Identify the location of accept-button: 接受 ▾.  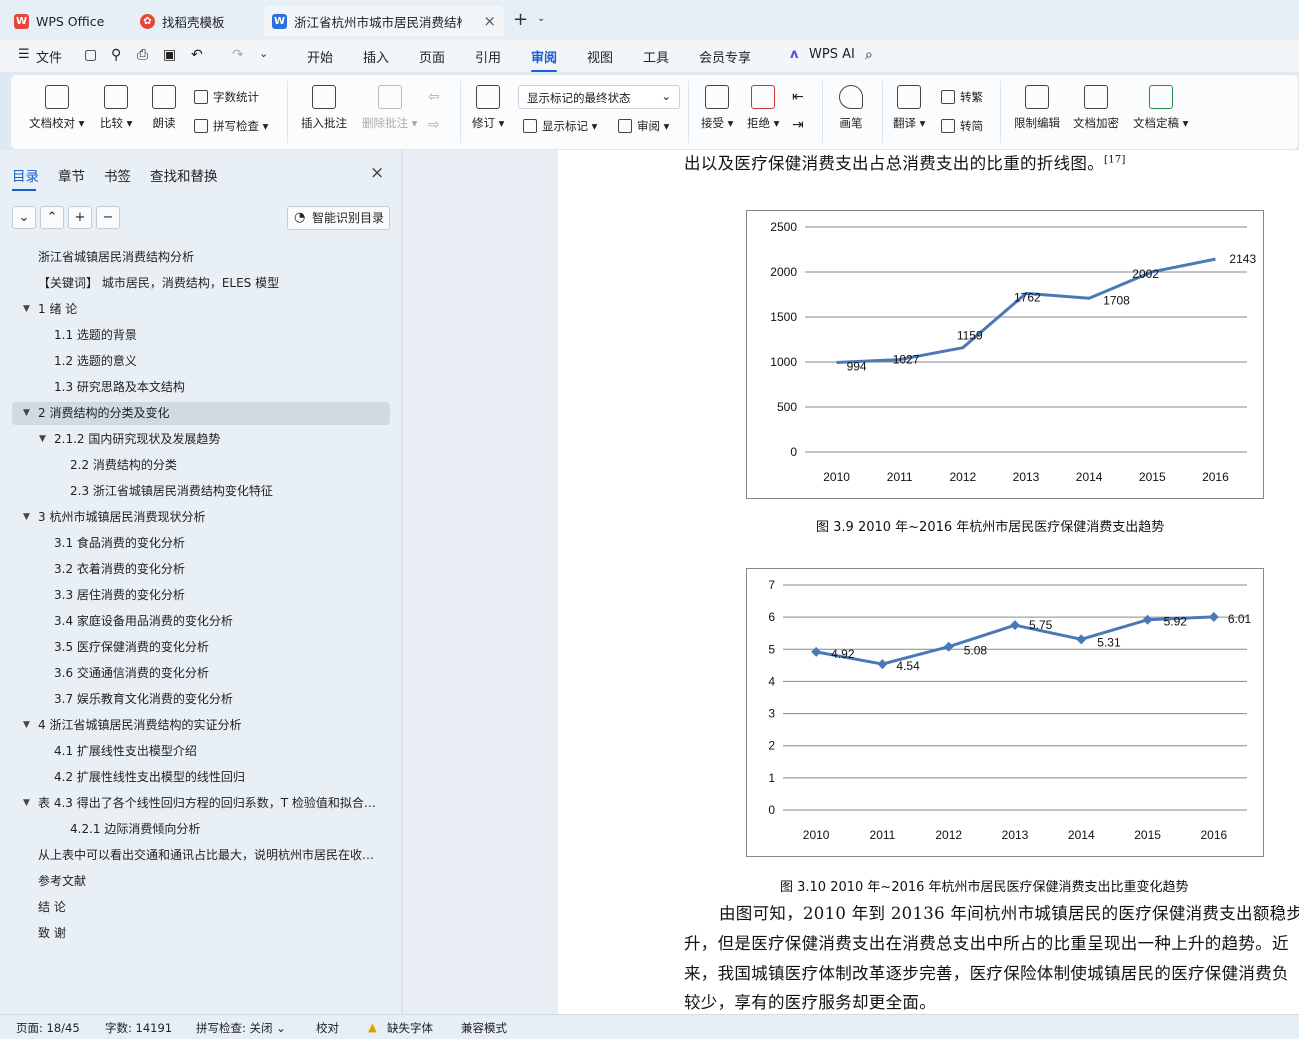
(717, 108).